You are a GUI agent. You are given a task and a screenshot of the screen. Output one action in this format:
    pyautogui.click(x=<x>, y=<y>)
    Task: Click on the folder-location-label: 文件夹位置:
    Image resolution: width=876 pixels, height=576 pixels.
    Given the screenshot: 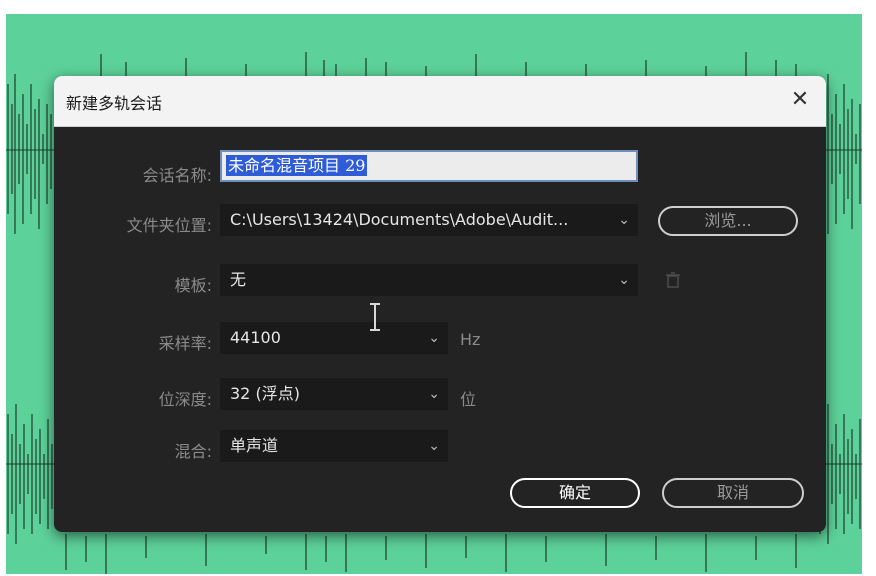 What is the action you would take?
    pyautogui.click(x=169, y=225)
    